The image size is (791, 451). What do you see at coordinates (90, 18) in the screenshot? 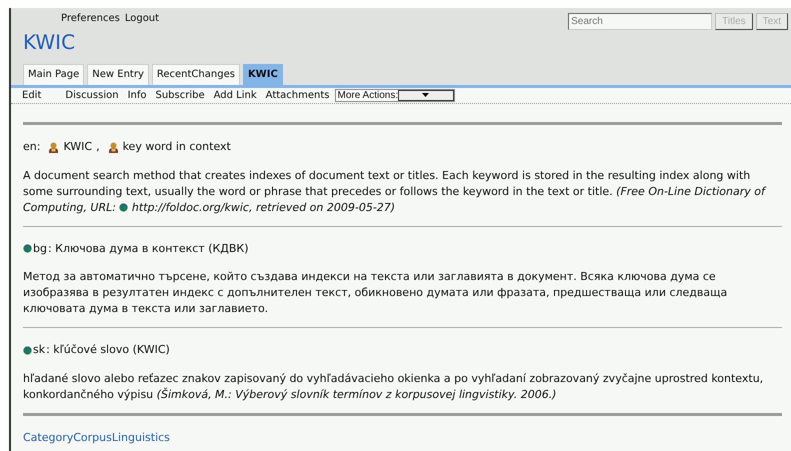
I see `user-link: Preferences` at bounding box center [90, 18].